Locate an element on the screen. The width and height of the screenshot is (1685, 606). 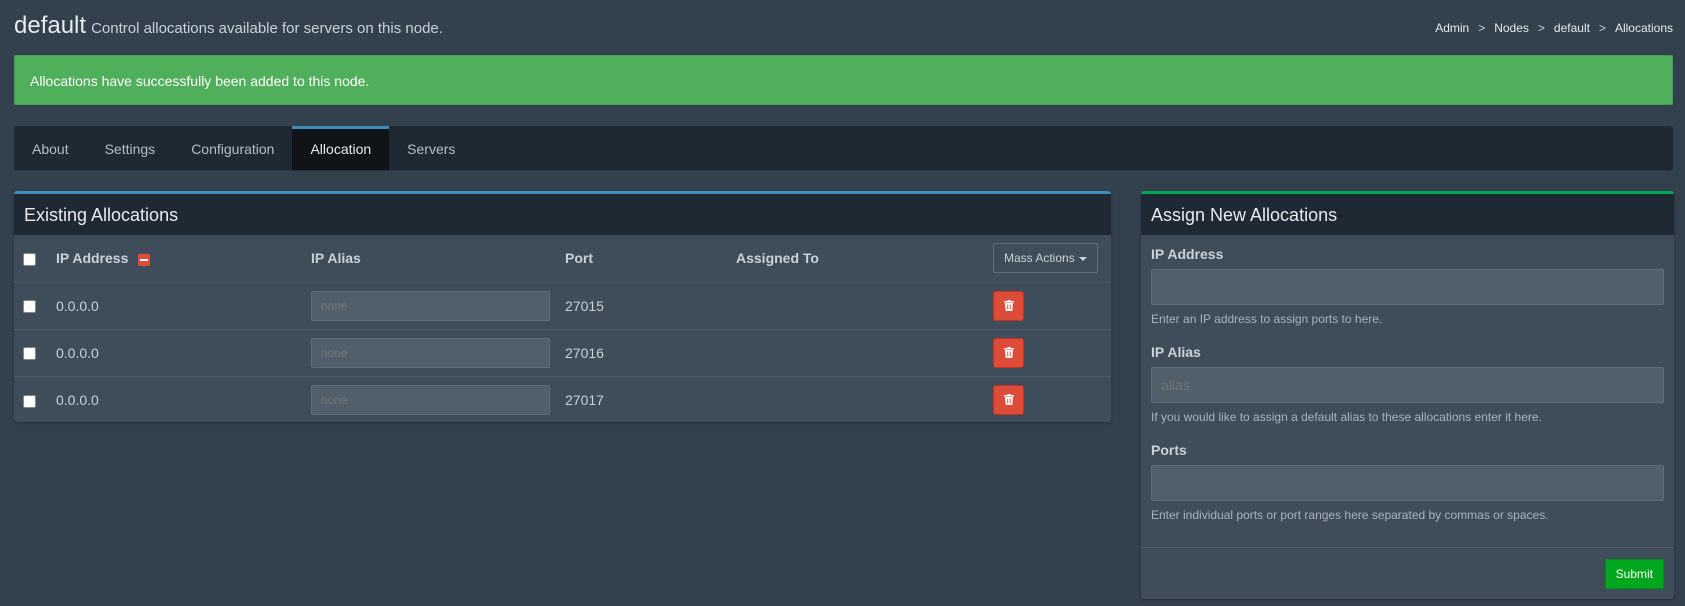
ports-label: Ports is located at coordinates (1169, 450).